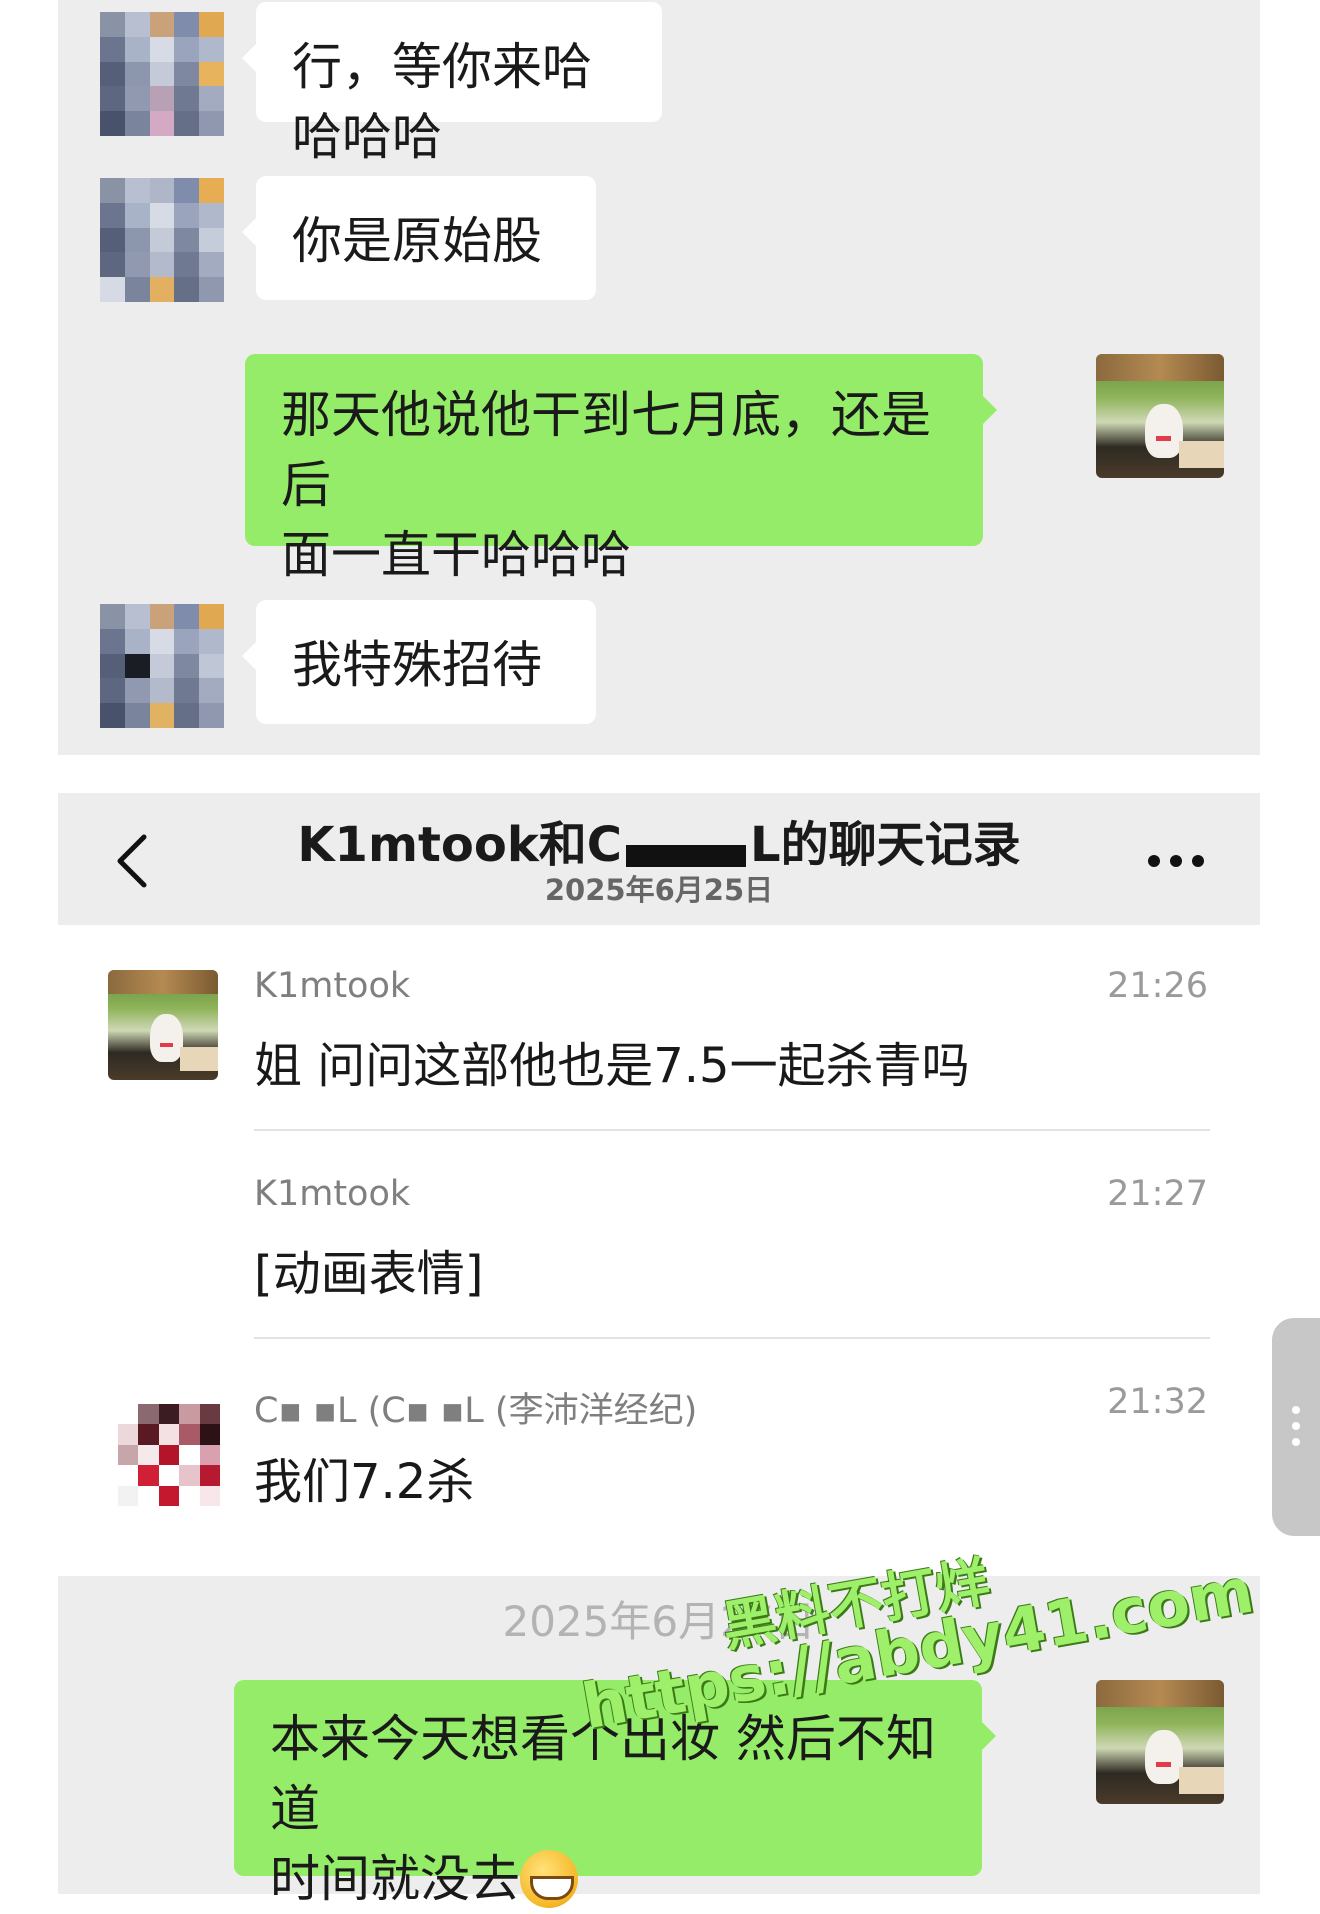  Describe the element at coordinates (1157, 986) in the screenshot. I see `record-time: 21:26` at that location.